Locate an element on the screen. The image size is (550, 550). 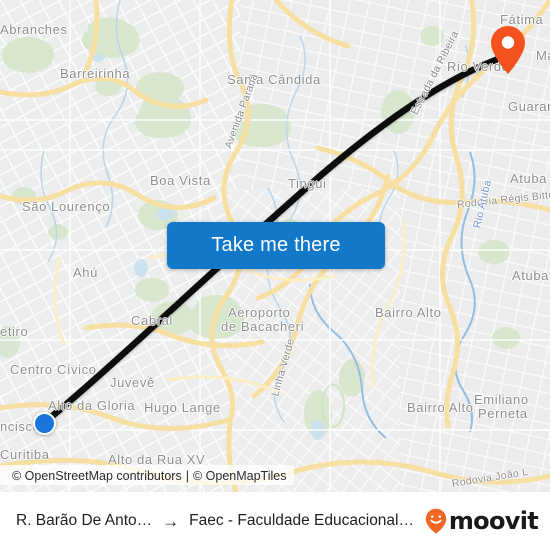
moovit-wordmark: moovit is located at coordinates (493, 521).